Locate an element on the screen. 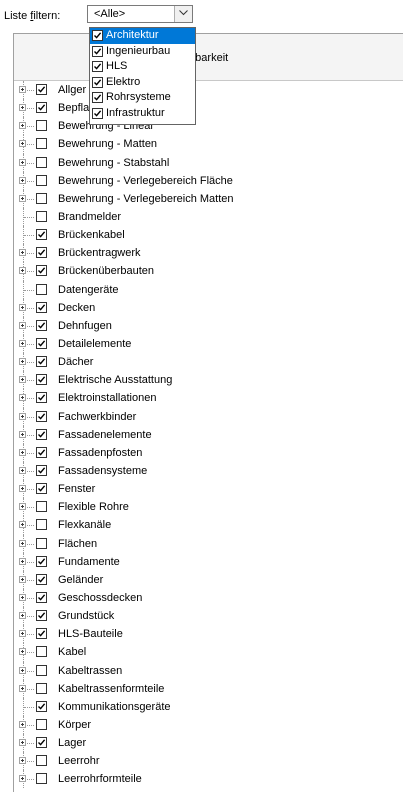  category-row: Dächer is located at coordinates (208, 362).